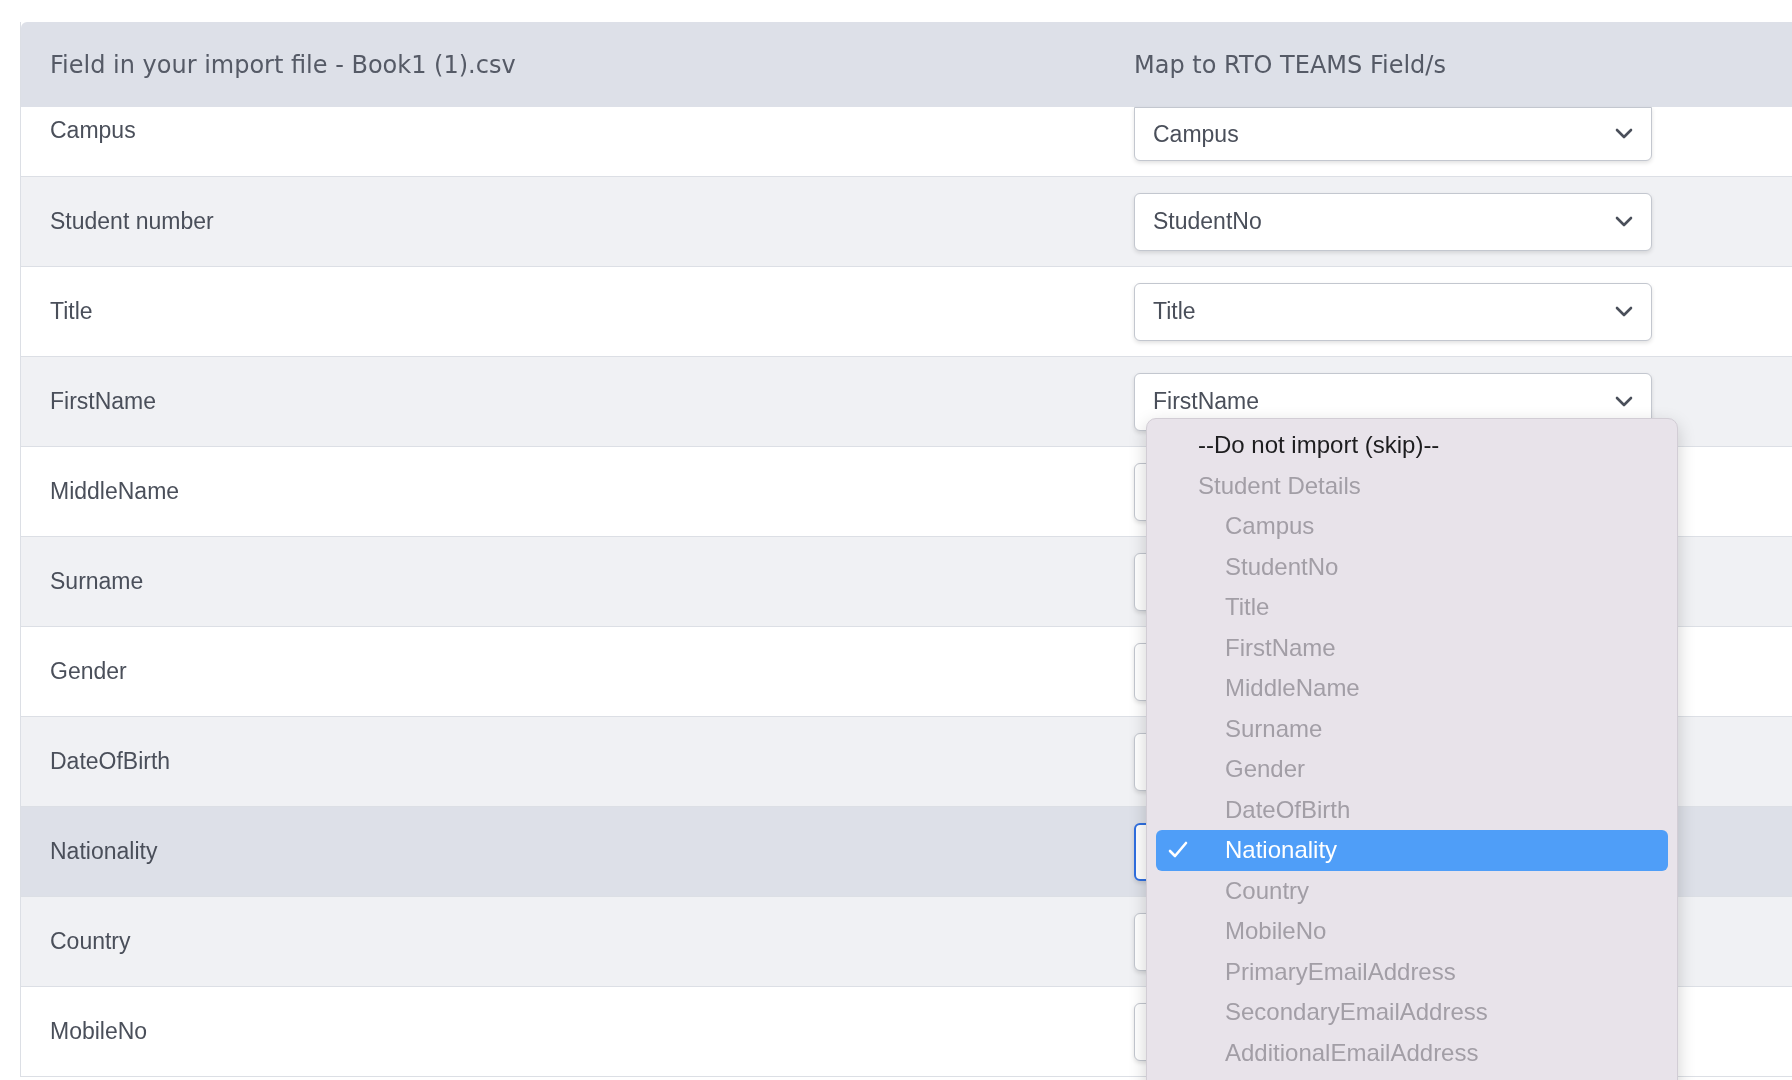 This screenshot has height=1080, width=1792. I want to click on column-header: Map to RTO TEAMS Field/s, so click(1290, 64).